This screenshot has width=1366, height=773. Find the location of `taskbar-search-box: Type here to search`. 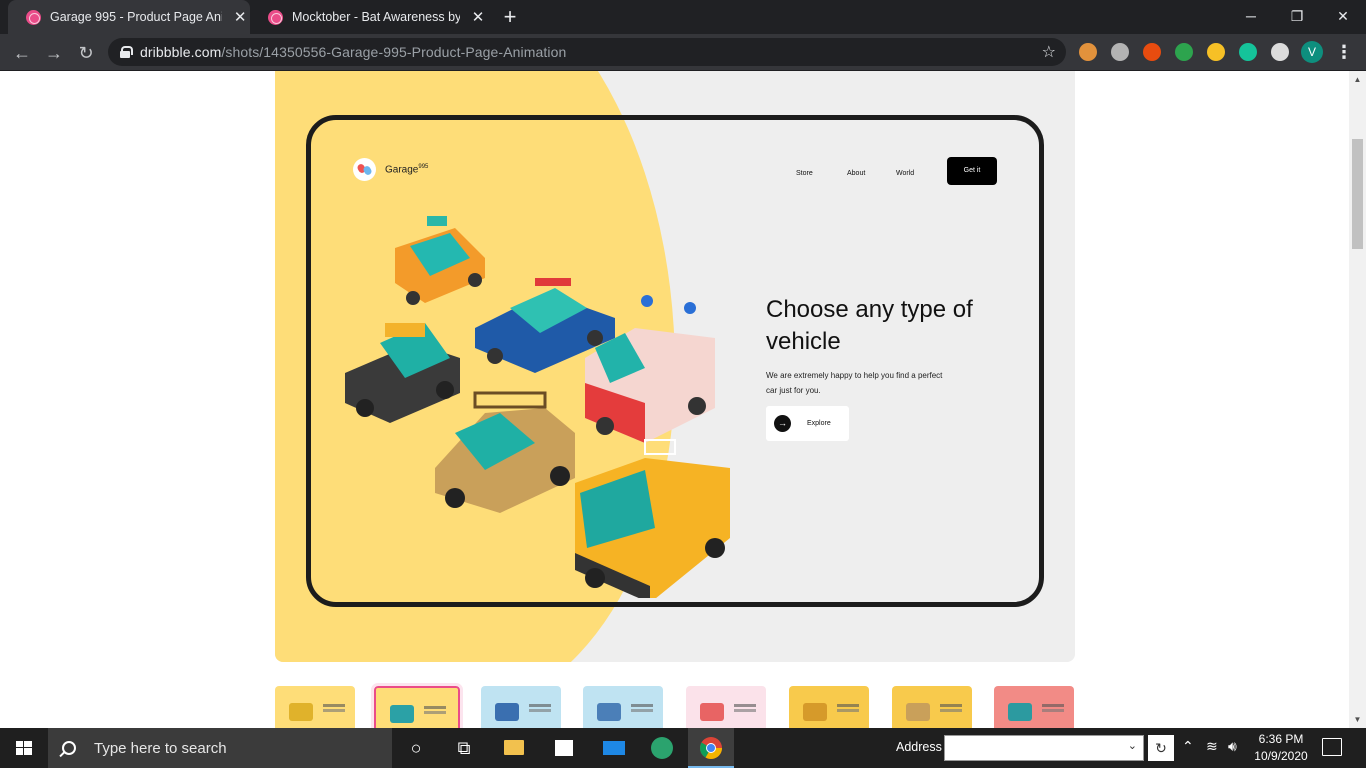

taskbar-search-box: Type here to search is located at coordinates (220, 748).